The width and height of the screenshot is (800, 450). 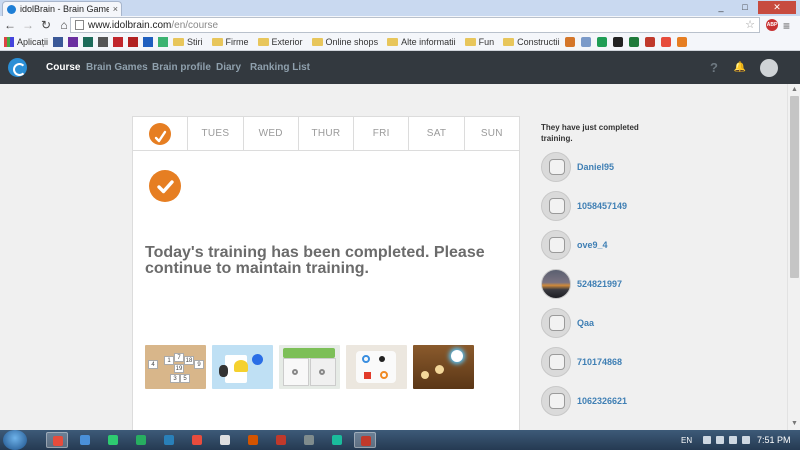 What do you see at coordinates (344, 42) in the screenshot?
I see `bookmark-folder-online-shops: Online shops` at bounding box center [344, 42].